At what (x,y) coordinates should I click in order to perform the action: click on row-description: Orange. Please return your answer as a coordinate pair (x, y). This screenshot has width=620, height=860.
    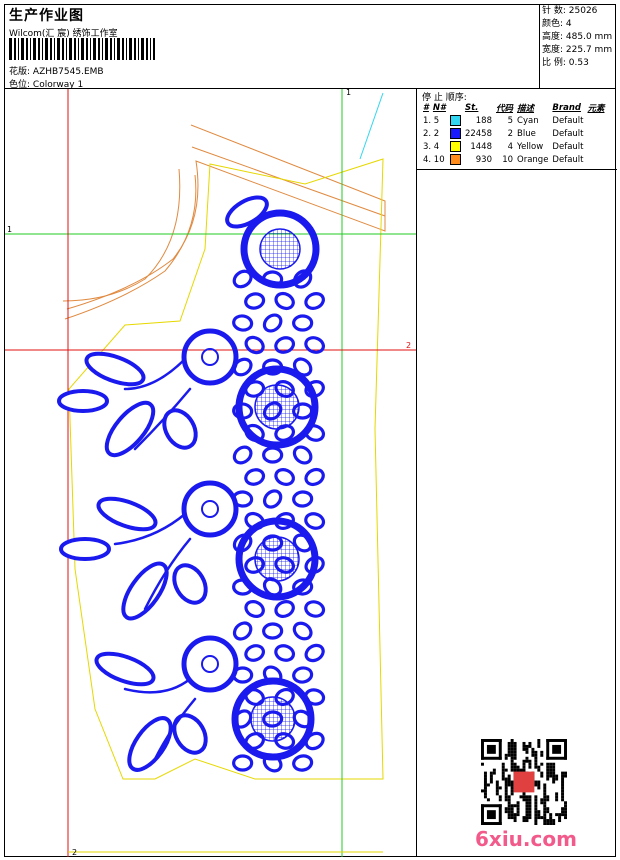
    Looking at the image, I should click on (533, 159).